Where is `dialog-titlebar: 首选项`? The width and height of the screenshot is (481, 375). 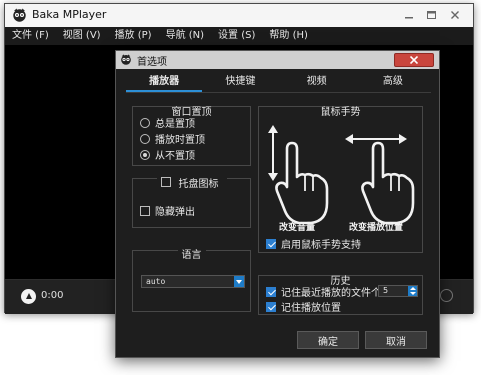
dialog-titlebar: 首选项 is located at coordinates (277, 60).